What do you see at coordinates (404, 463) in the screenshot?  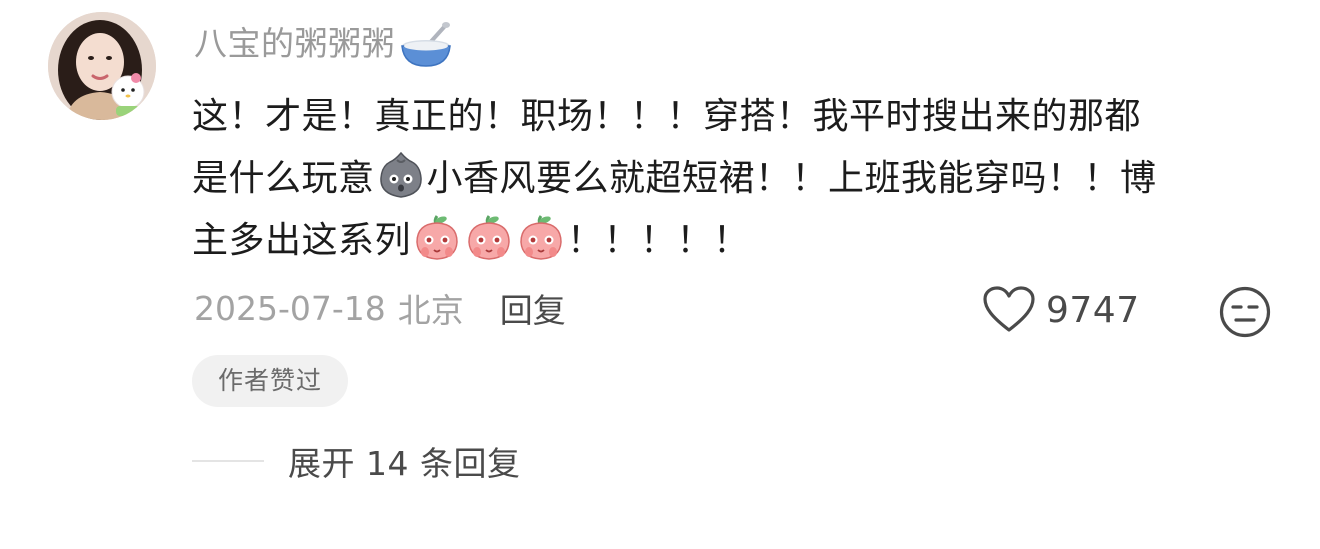 I see `expand-replies-label: 展开 14 条回复` at bounding box center [404, 463].